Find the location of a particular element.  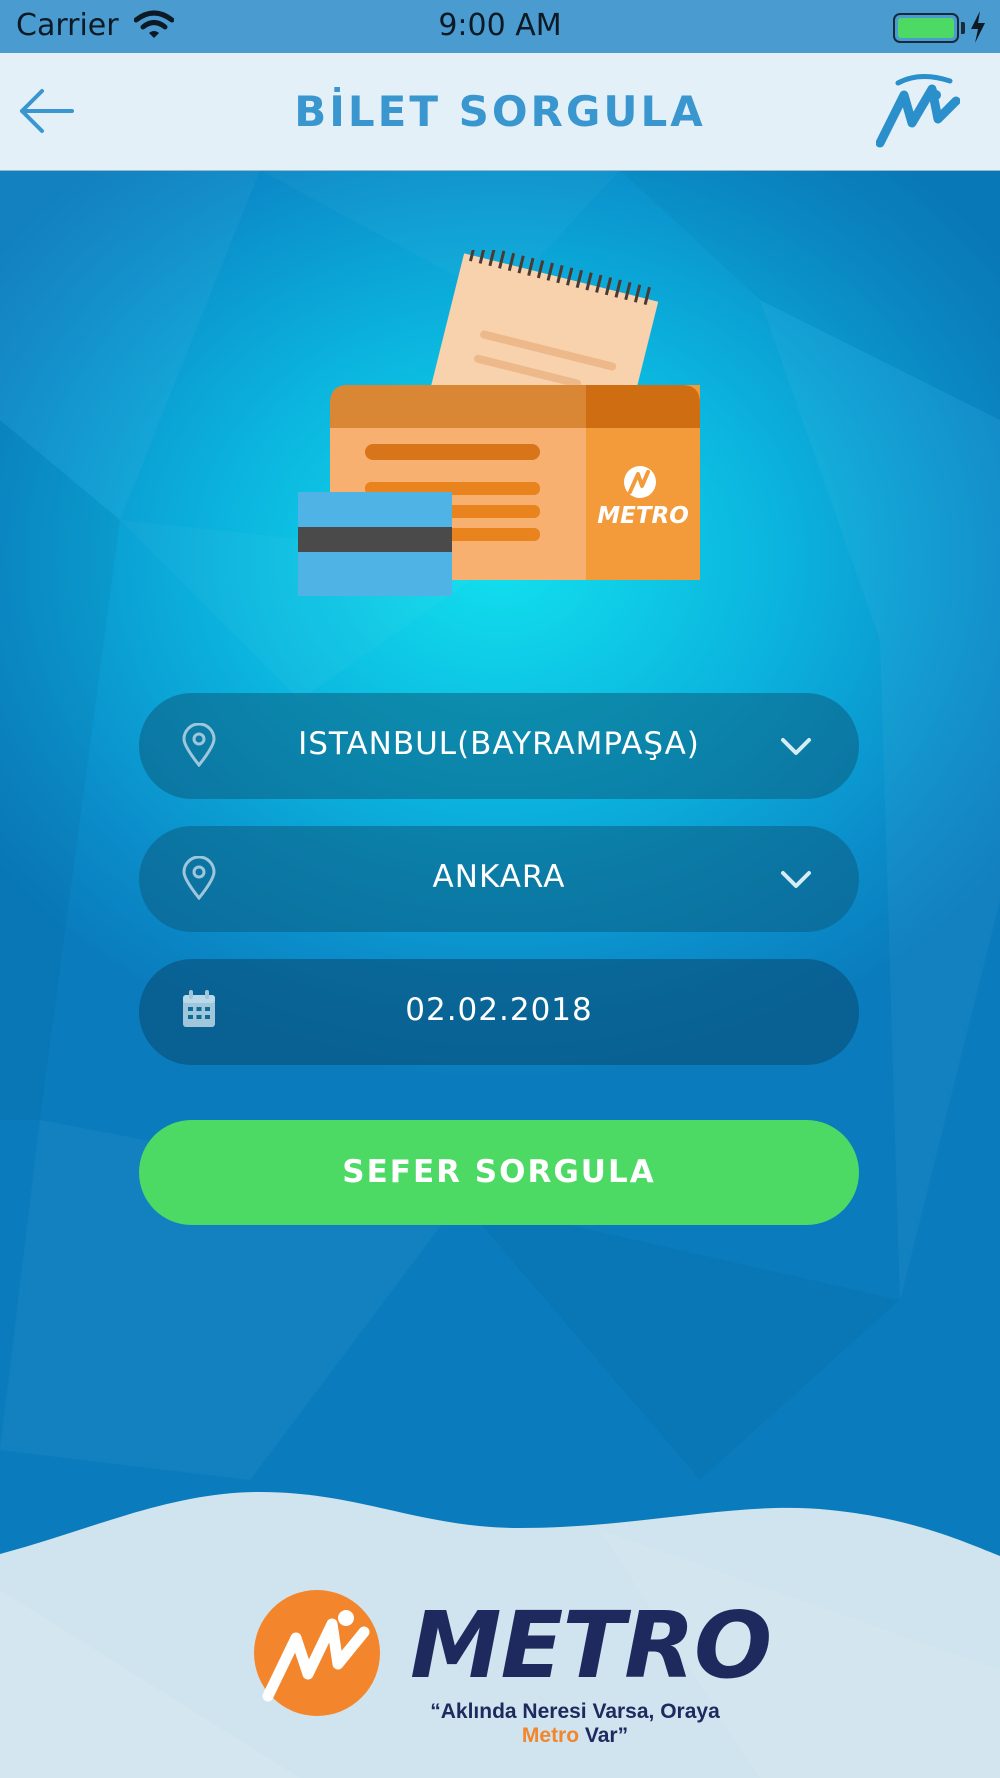

ticket-and-card-illustration: METRO is located at coordinates (499, 423).